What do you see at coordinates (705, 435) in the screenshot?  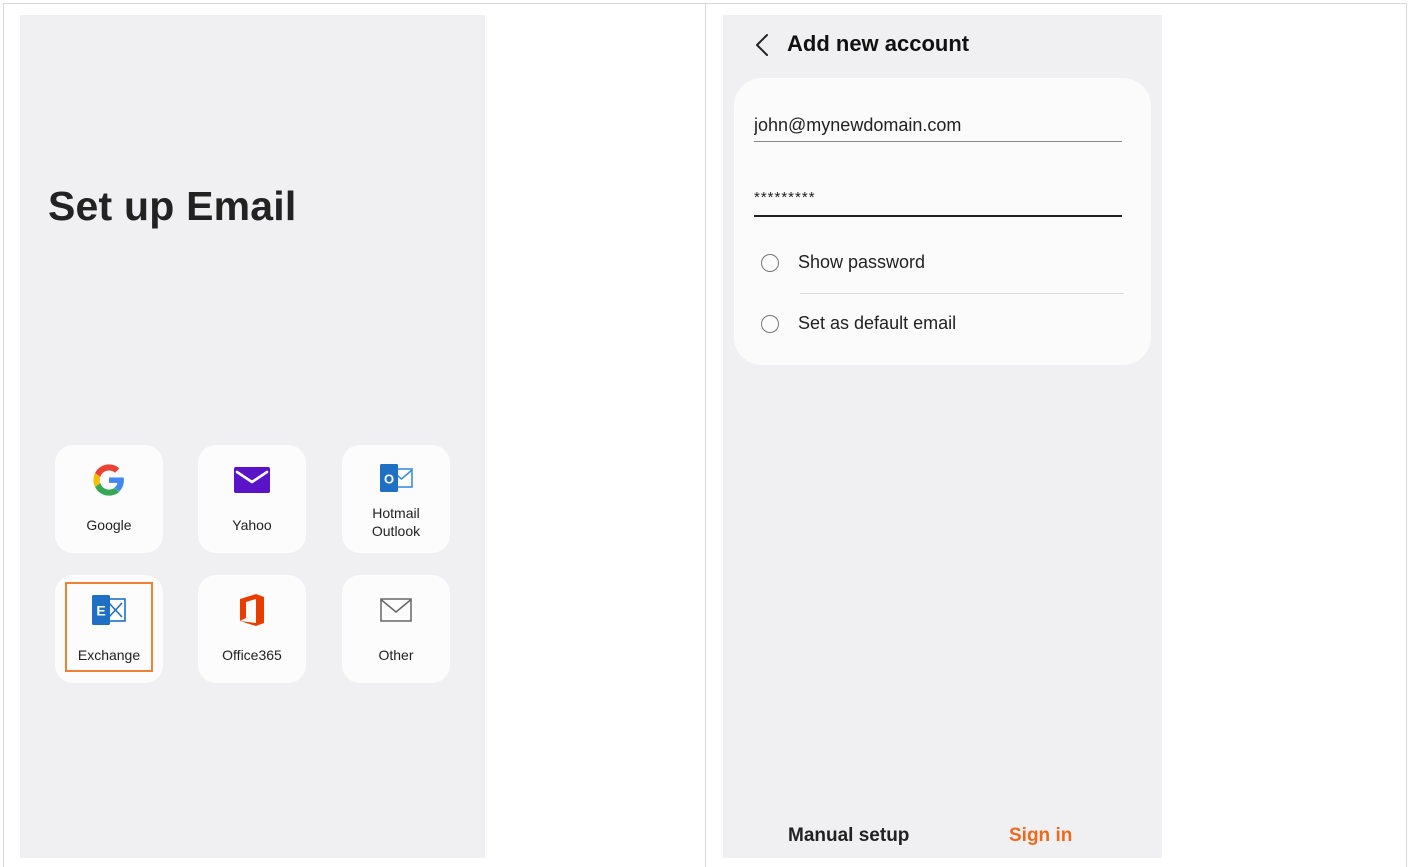 I see `panel-divider` at bounding box center [705, 435].